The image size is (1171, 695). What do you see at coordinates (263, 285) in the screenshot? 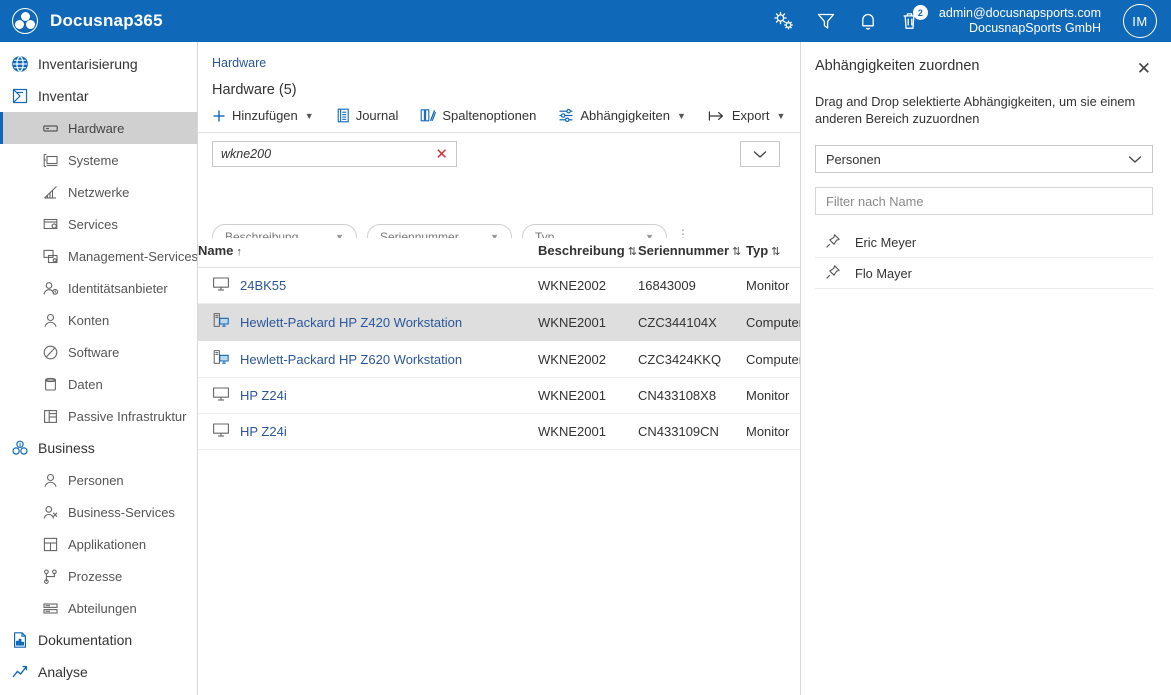
I see `row-name-link: 24BK55` at bounding box center [263, 285].